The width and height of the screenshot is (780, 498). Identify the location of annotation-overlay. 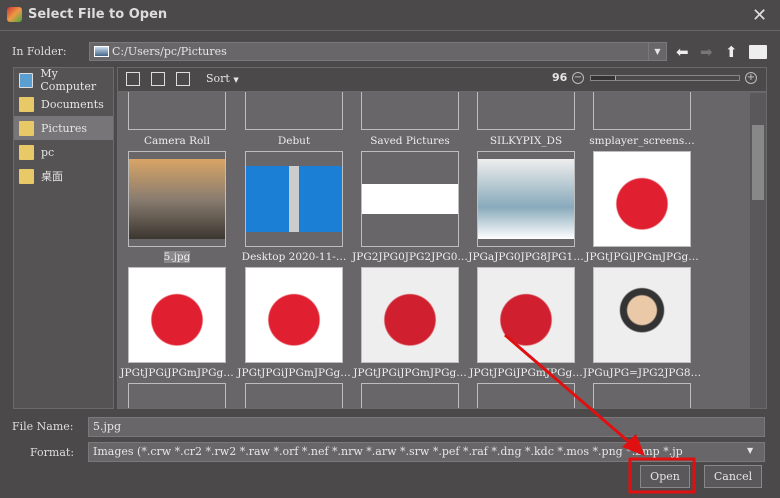
(600, 413).